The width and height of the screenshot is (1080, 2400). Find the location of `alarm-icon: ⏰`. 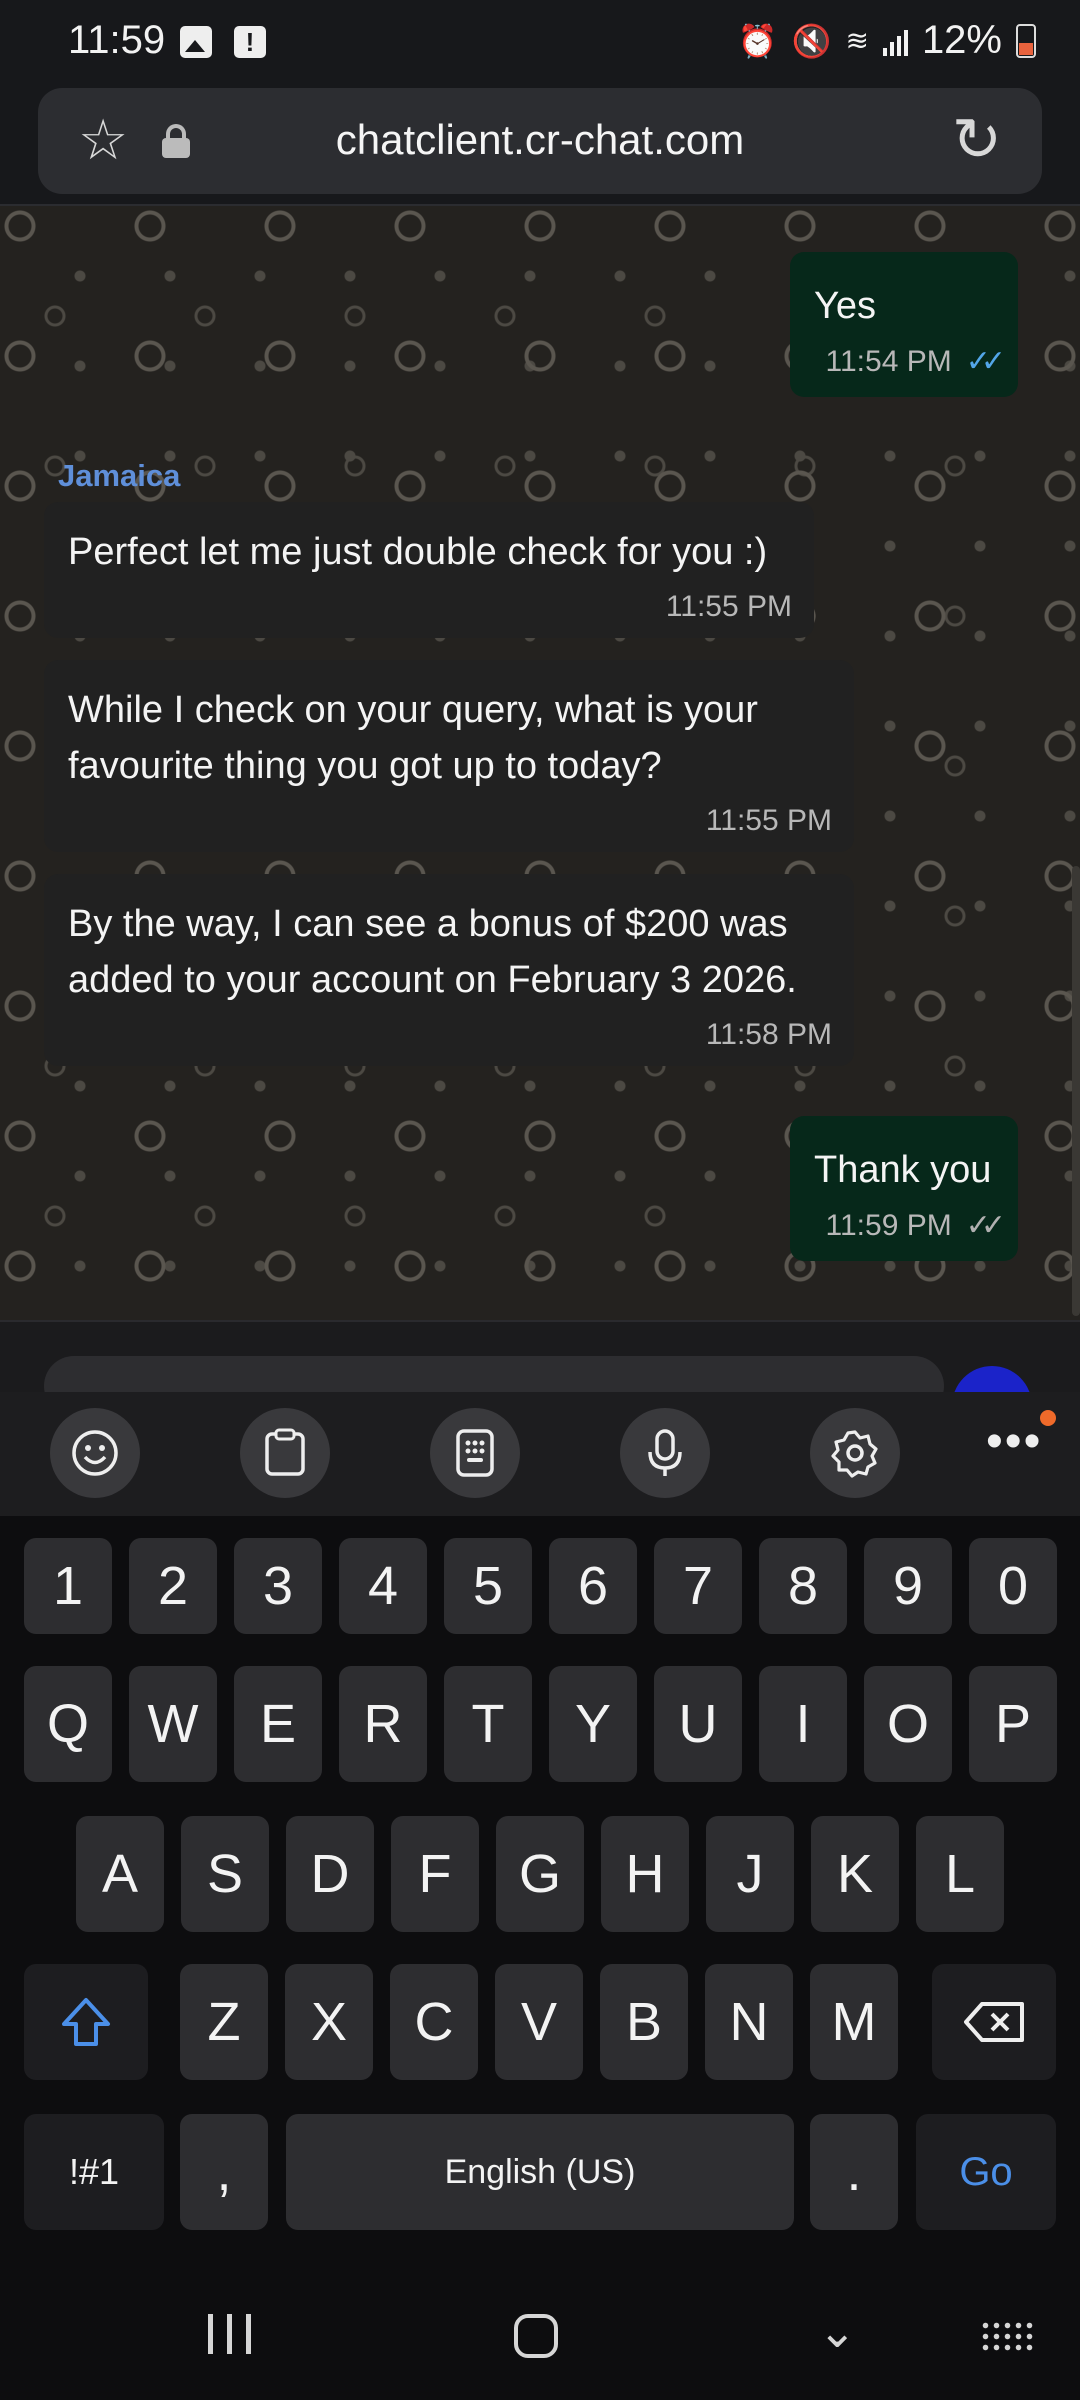

alarm-icon: ⏰ is located at coordinates (757, 40).